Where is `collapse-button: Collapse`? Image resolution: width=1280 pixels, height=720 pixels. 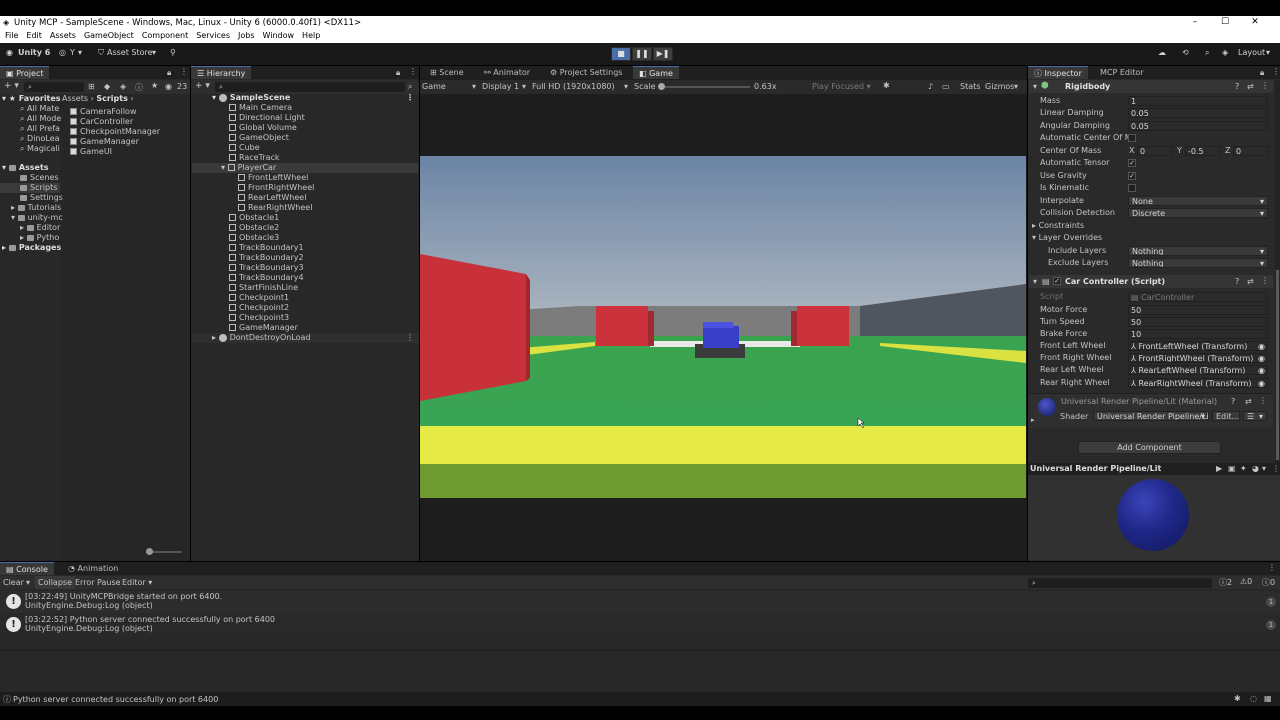
collapse-button: Collapse is located at coordinates (55, 582).